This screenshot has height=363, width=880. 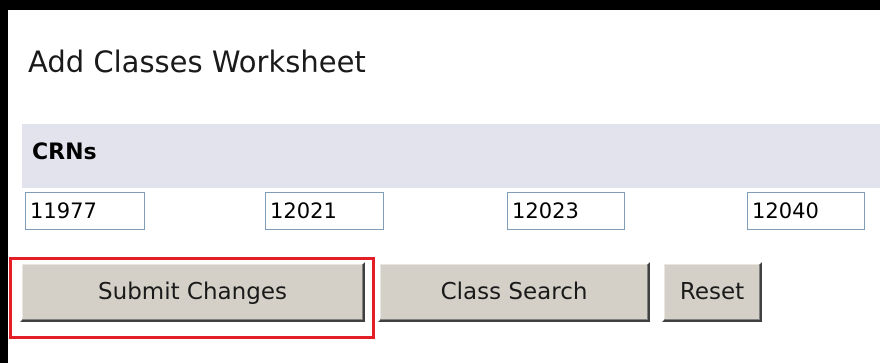 I want to click on submit-changes-button: Submit Changes, so click(x=192, y=292).